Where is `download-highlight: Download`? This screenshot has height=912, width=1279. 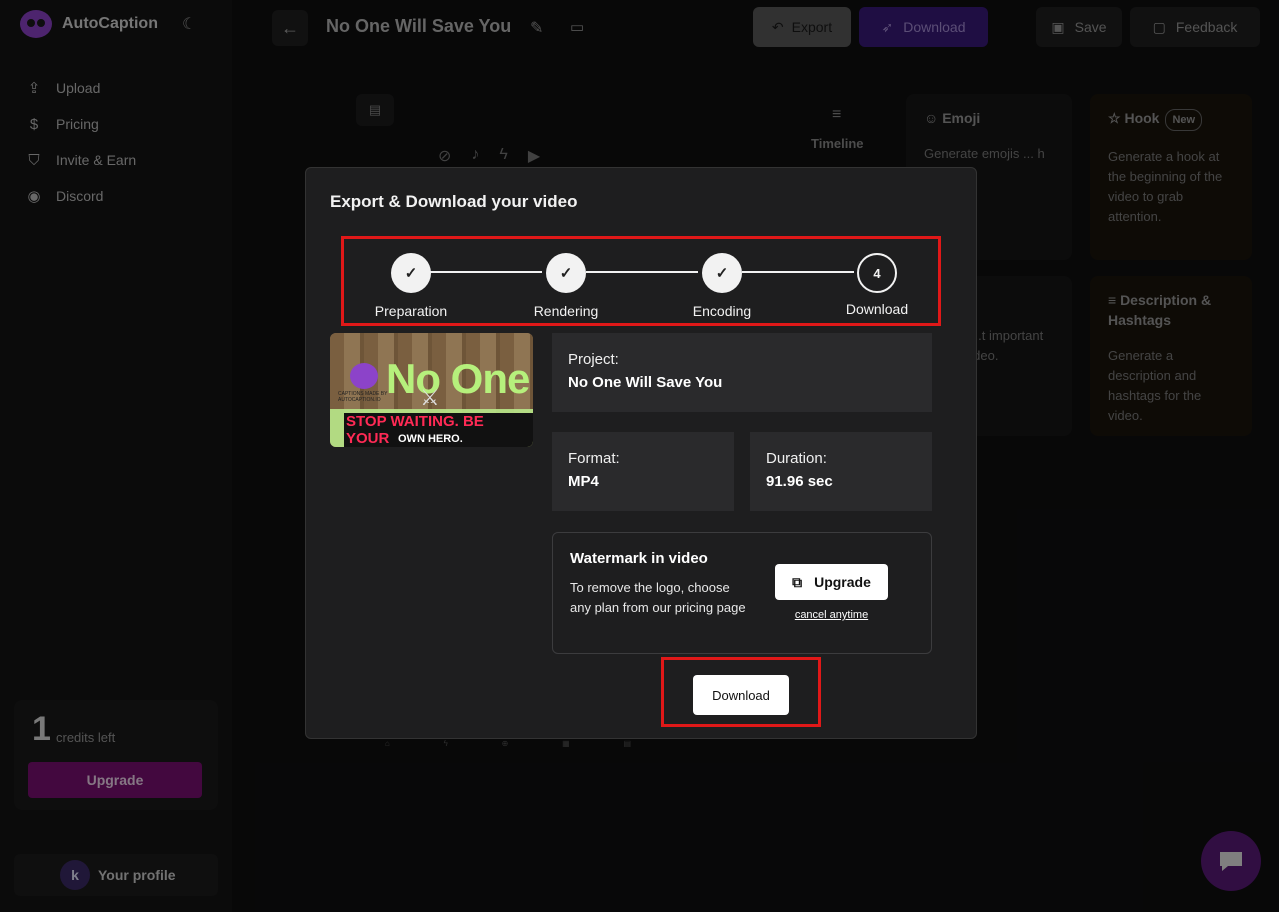
download-highlight: Download is located at coordinates (741, 692).